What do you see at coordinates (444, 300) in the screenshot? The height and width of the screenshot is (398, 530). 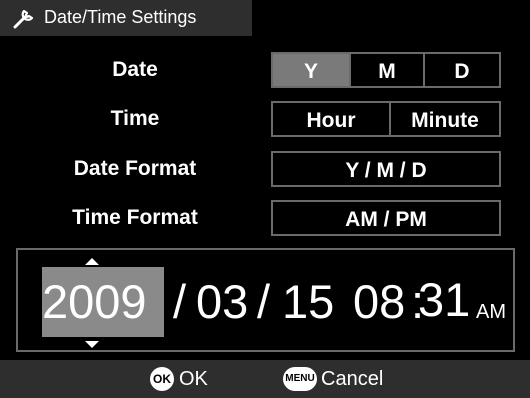 I see `minute-value: 31` at bounding box center [444, 300].